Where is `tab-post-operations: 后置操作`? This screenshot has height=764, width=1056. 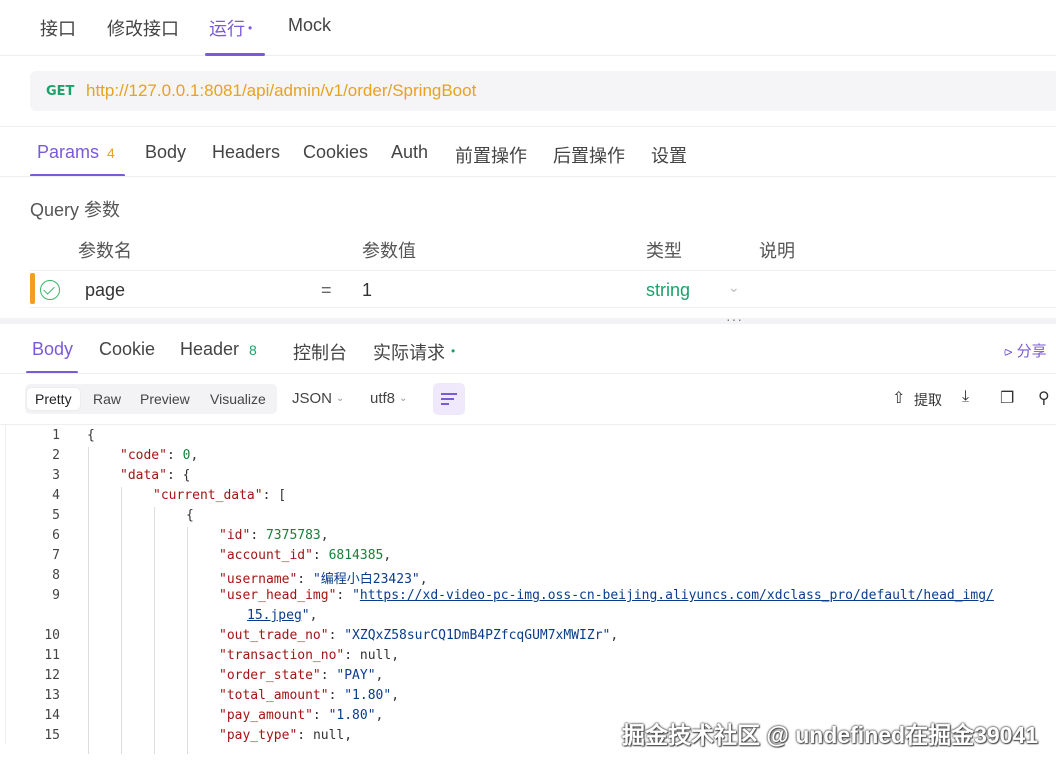 tab-post-operations: 后置操作 is located at coordinates (589, 155).